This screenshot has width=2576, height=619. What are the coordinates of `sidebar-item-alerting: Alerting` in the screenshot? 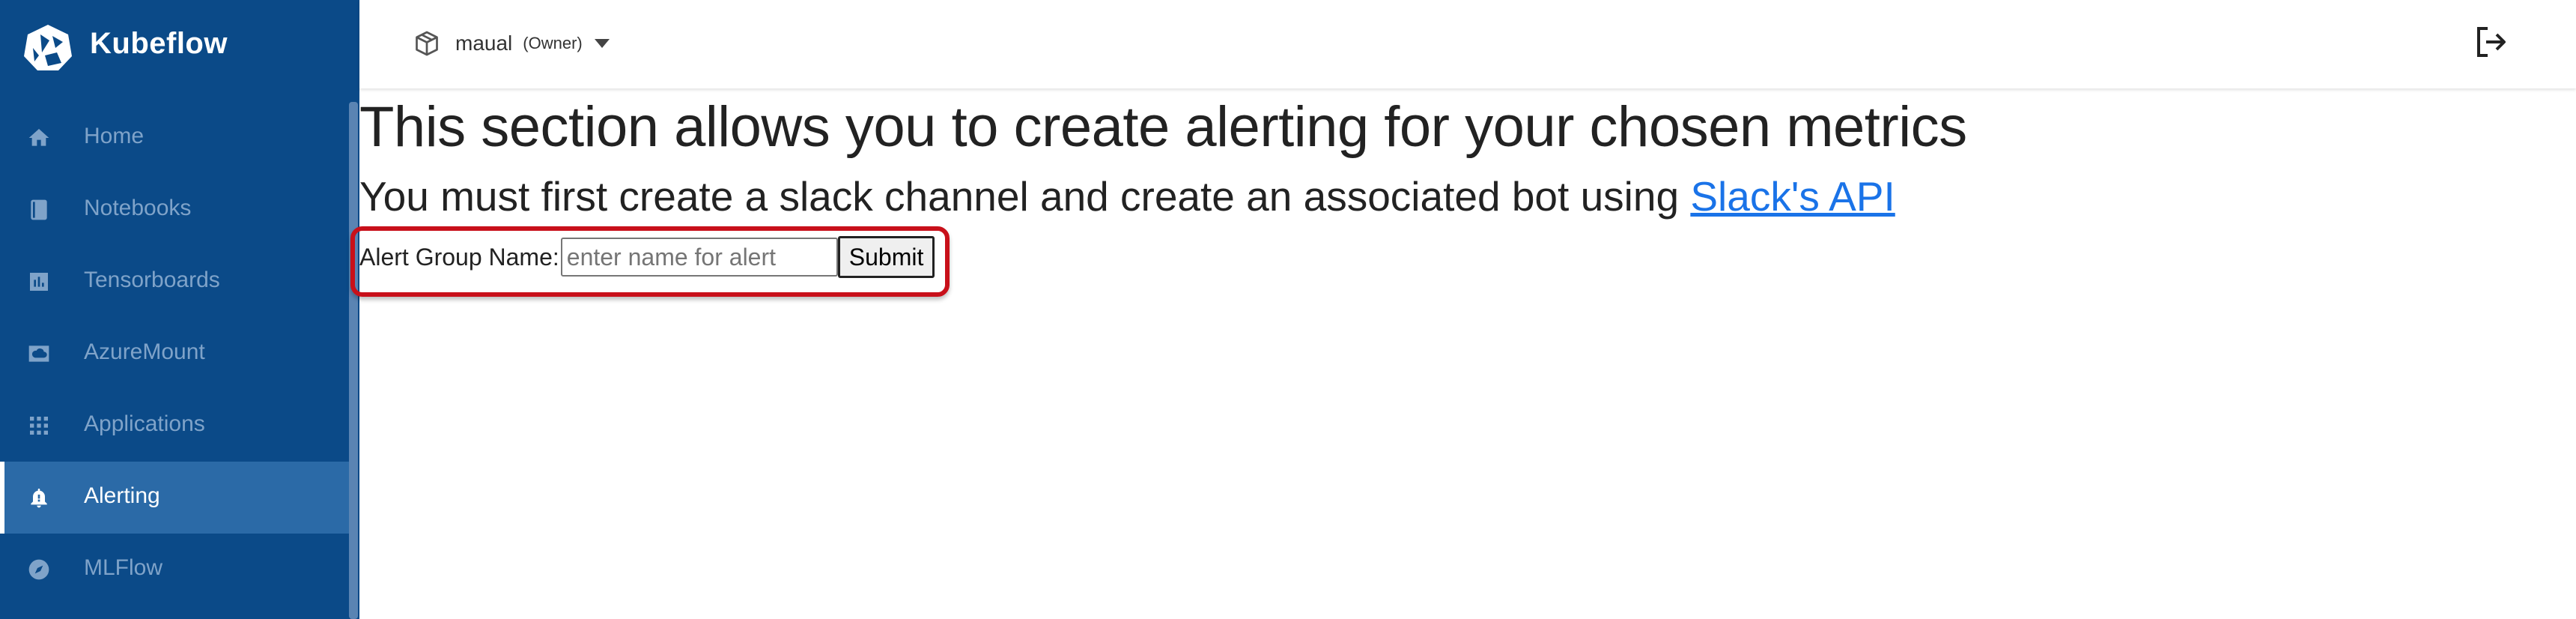 It's located at (174, 498).